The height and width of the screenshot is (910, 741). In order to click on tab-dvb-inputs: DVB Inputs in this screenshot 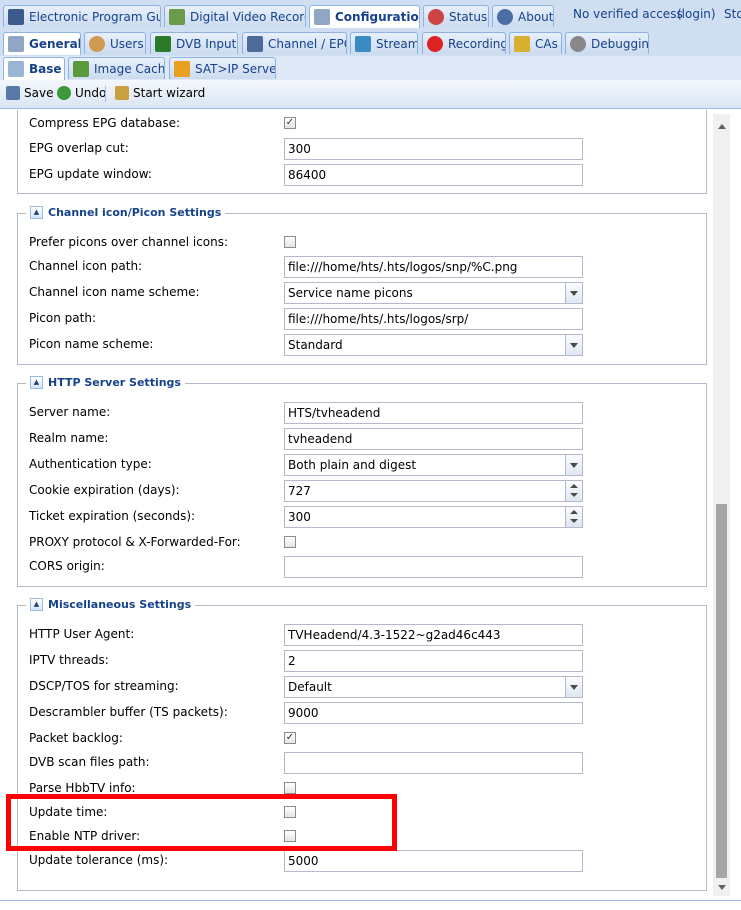, I will do `click(194, 43)`.